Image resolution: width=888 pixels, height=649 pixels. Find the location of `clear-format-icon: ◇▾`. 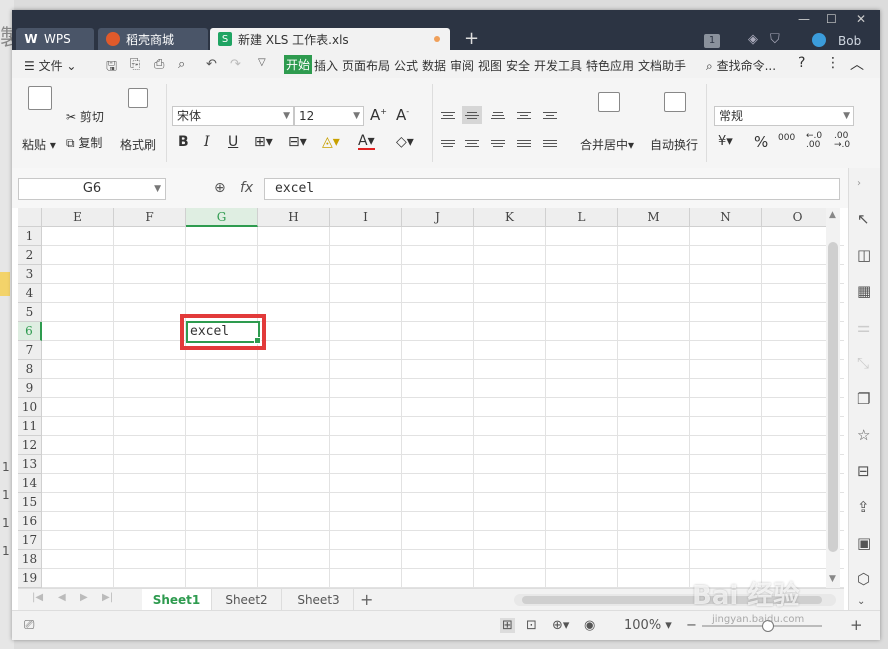

clear-format-icon: ◇▾ is located at coordinates (405, 142).